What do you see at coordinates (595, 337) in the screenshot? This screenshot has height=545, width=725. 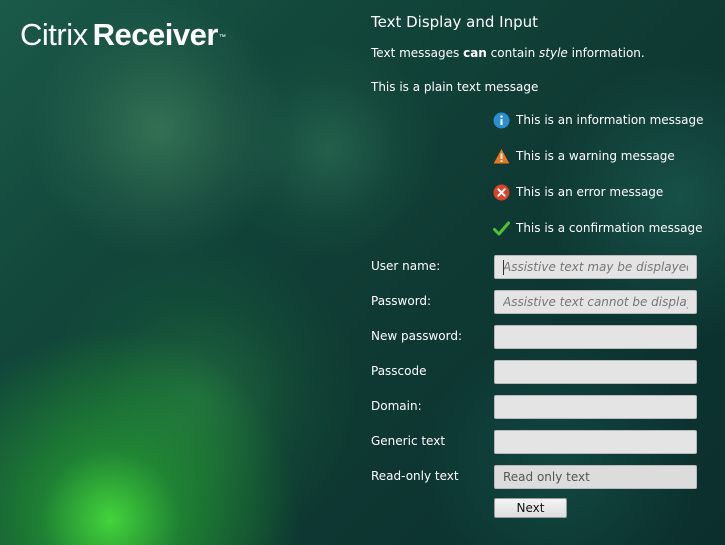 I see `new-password-input` at bounding box center [595, 337].